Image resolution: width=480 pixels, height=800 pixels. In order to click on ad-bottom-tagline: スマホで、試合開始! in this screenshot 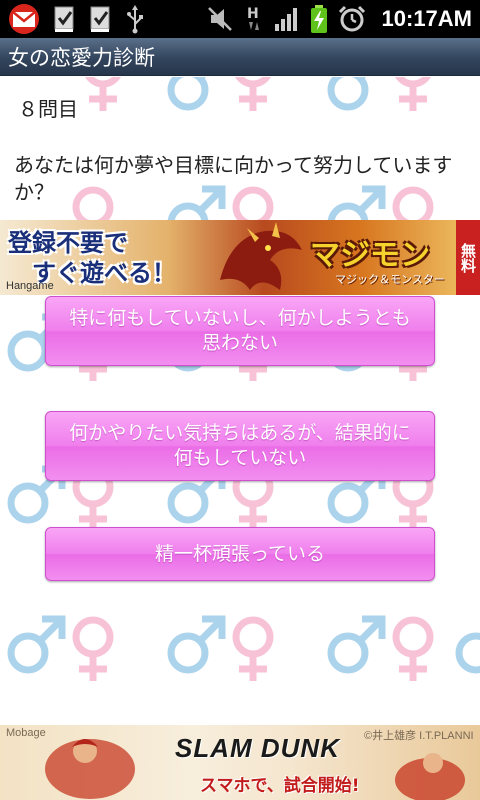, I will do `click(280, 786)`.